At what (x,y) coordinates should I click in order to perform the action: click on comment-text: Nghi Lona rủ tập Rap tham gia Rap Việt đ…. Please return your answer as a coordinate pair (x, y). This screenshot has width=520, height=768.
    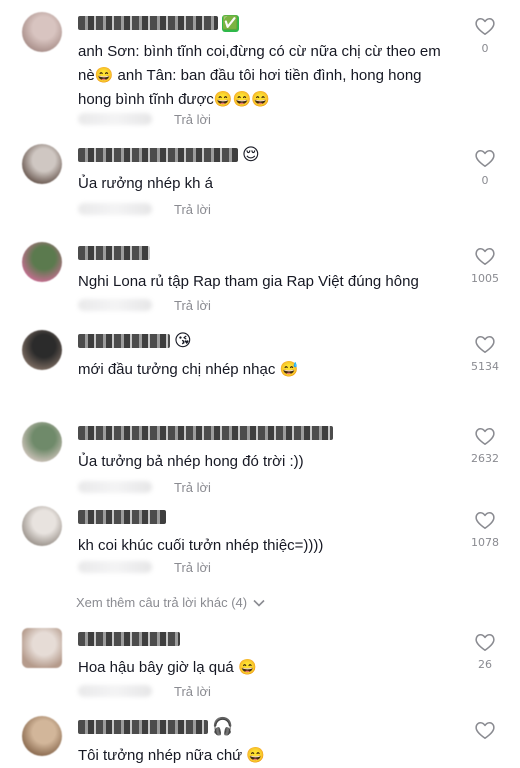
    Looking at the image, I should click on (248, 281).